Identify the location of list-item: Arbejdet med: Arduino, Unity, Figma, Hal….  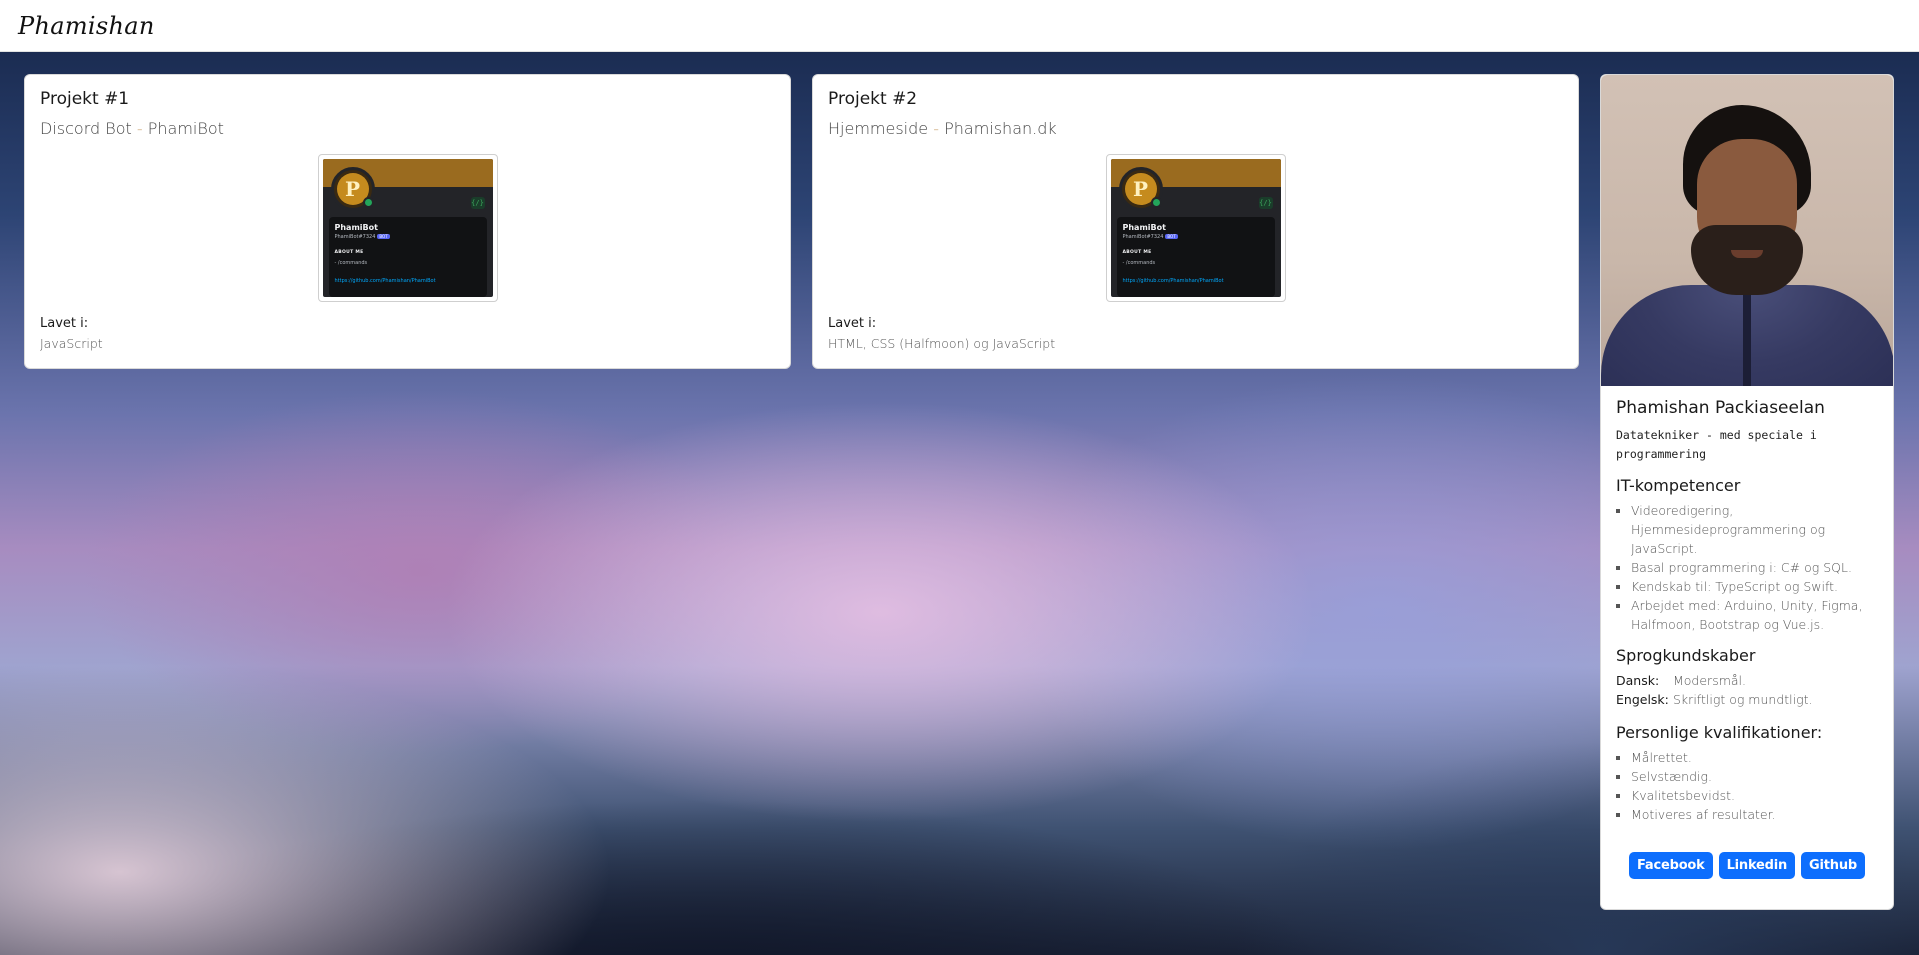
(1754, 615).